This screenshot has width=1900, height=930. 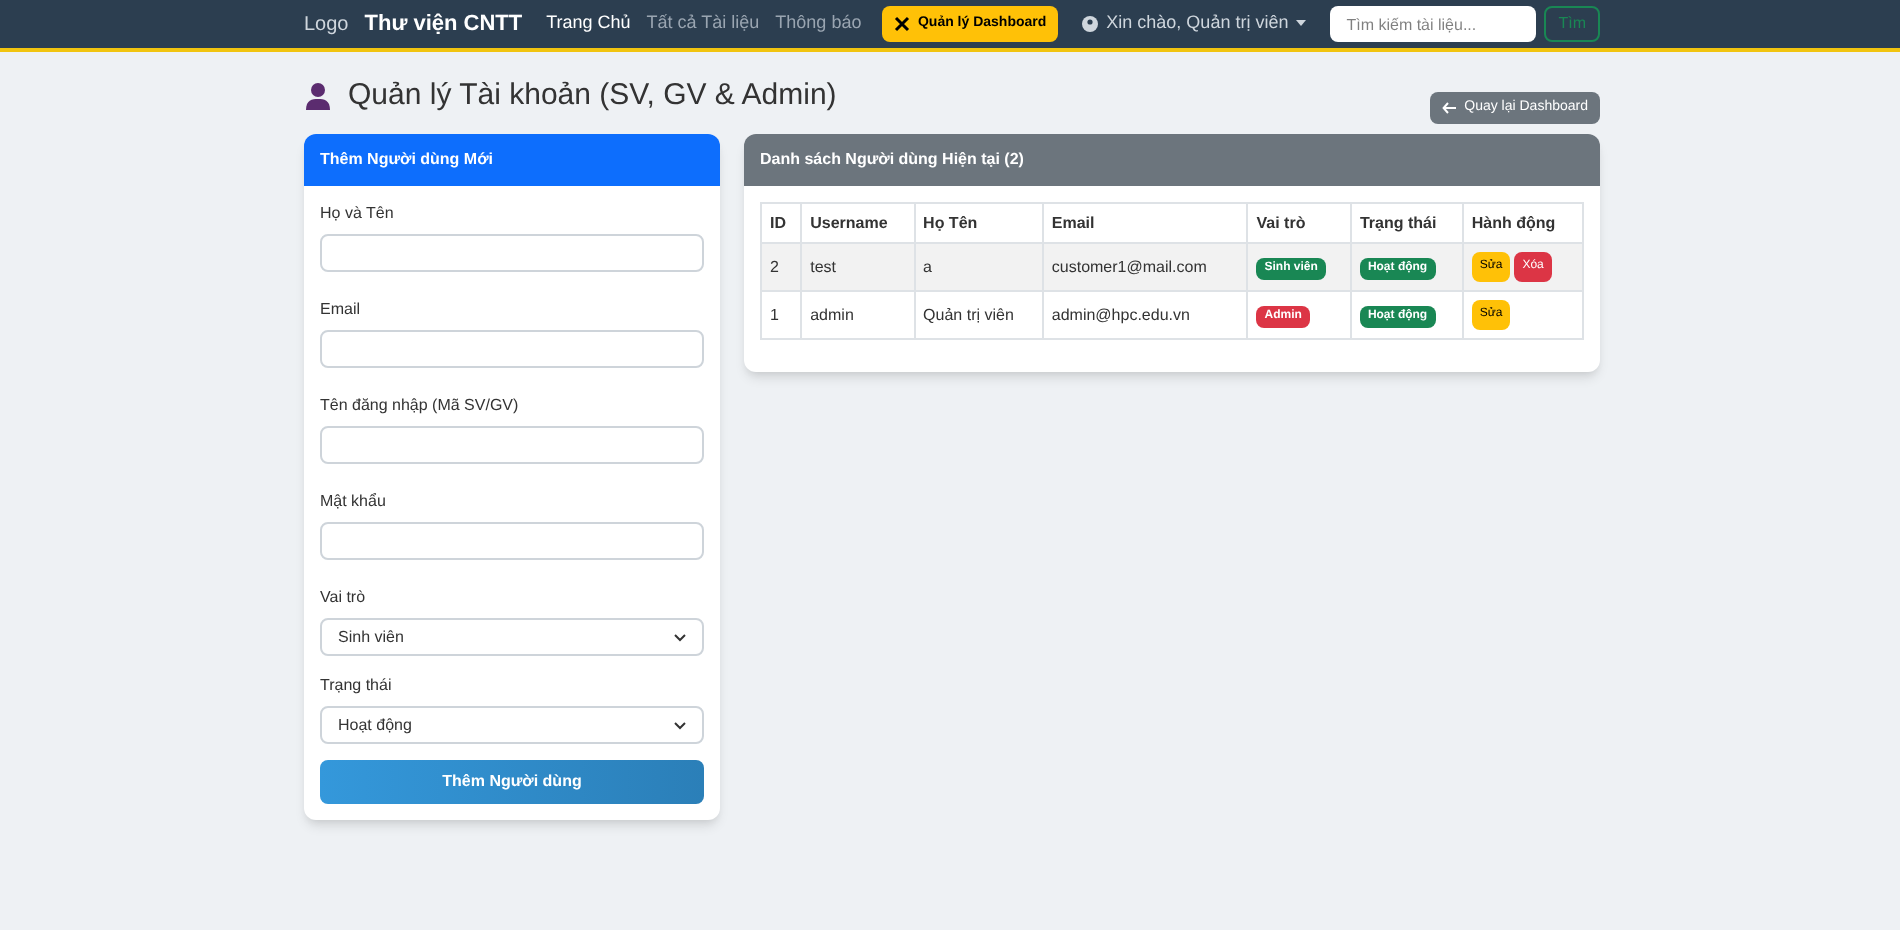 I want to click on column-header: Email, so click(x=1145, y=223).